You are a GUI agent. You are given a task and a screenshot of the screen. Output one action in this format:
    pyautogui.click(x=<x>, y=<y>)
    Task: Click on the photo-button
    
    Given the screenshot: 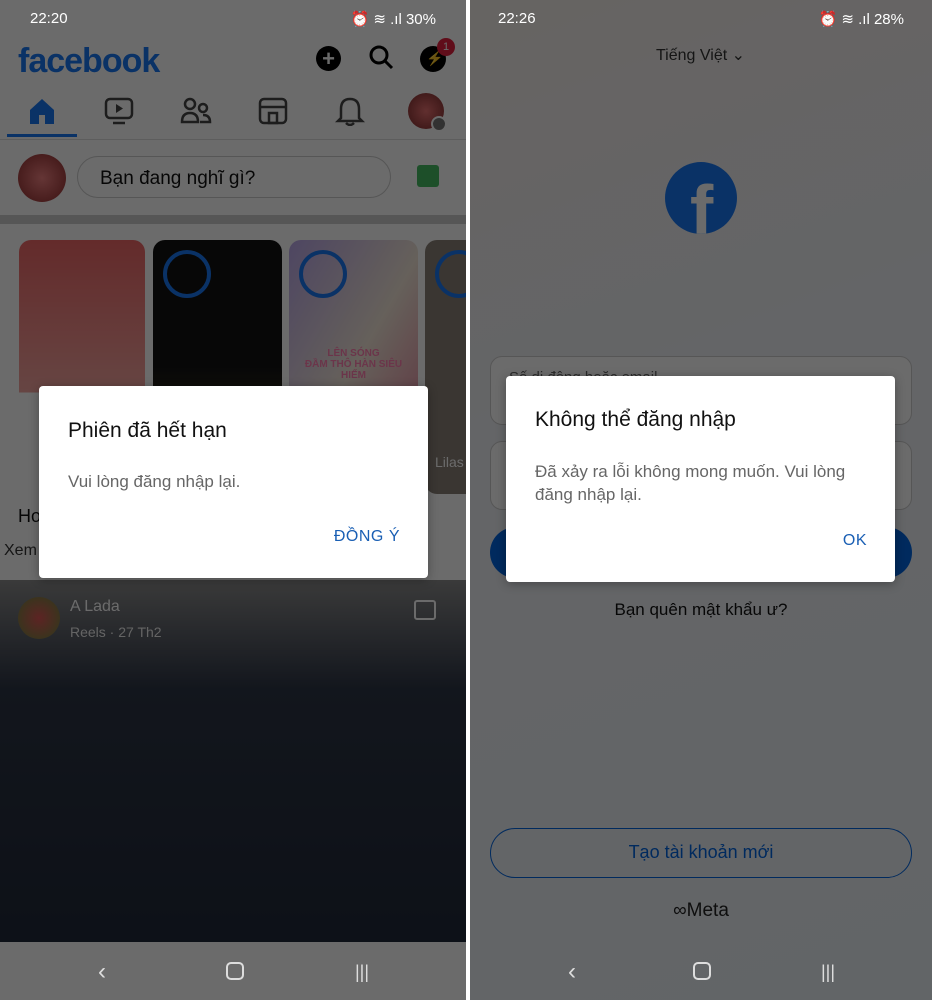 What is the action you would take?
    pyautogui.click(x=428, y=176)
    